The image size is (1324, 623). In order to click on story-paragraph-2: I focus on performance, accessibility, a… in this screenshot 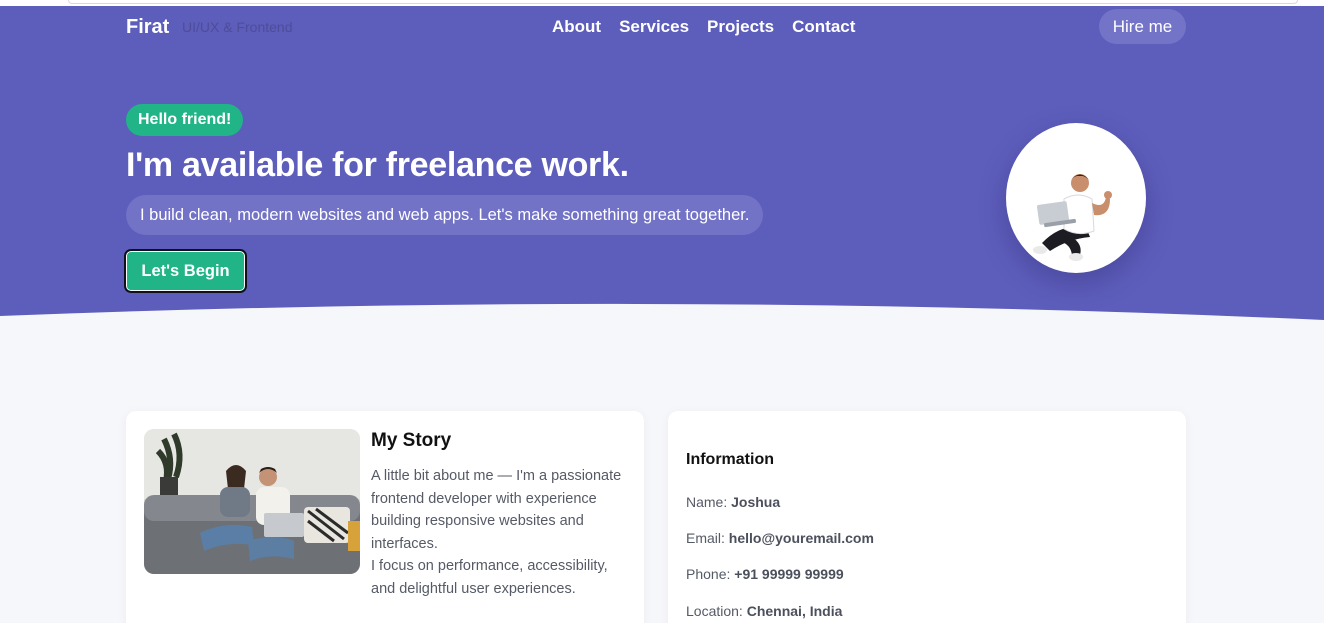, I will do `click(489, 577)`.